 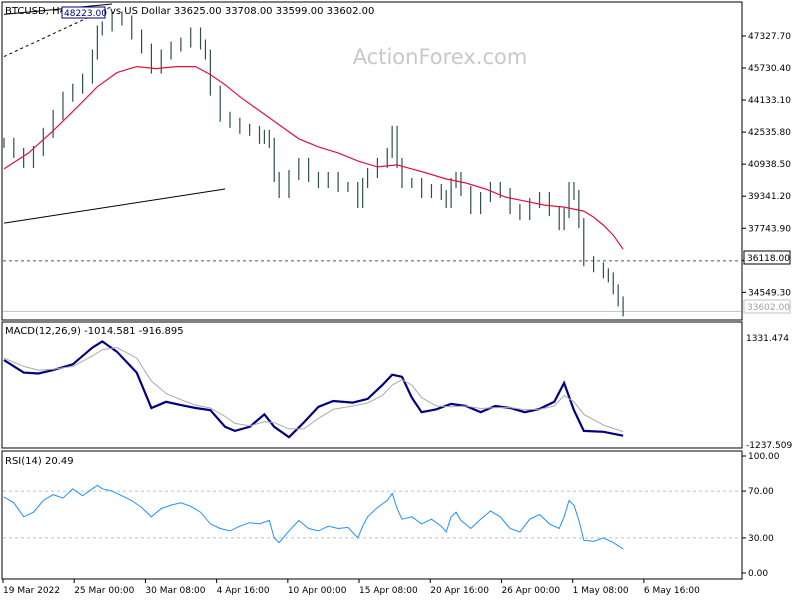 I want to click on last-price-tag-text: 33602.00, so click(x=768, y=308).